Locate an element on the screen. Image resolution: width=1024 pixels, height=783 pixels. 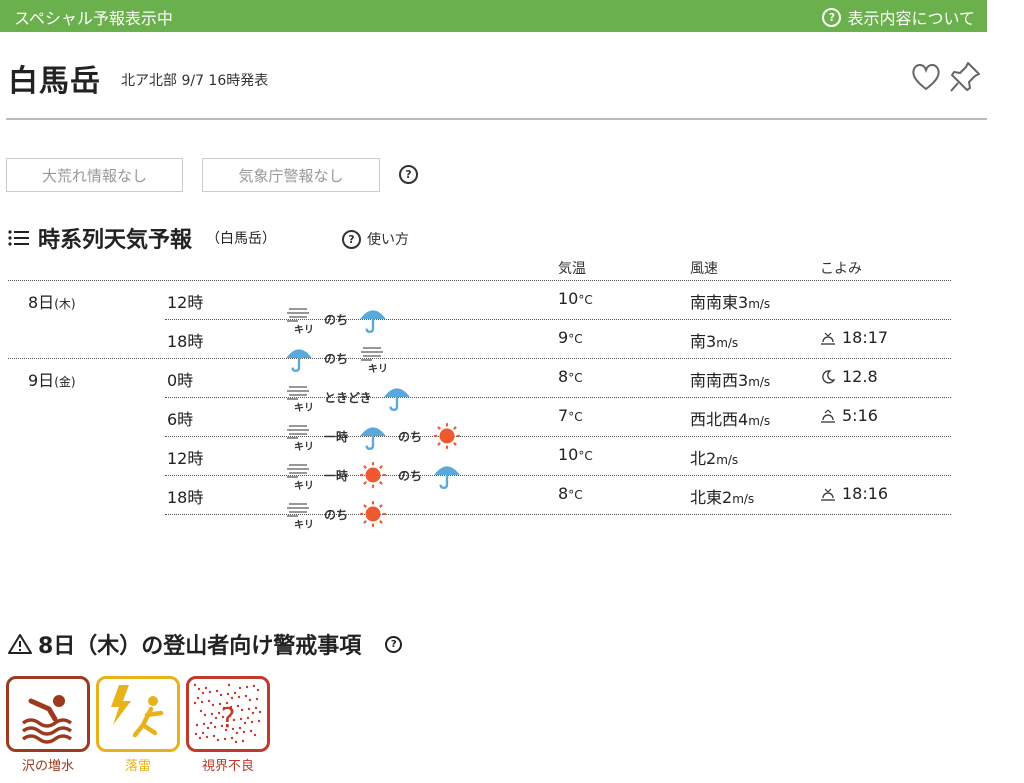
wind-value: 南3 is located at coordinates (703, 341).